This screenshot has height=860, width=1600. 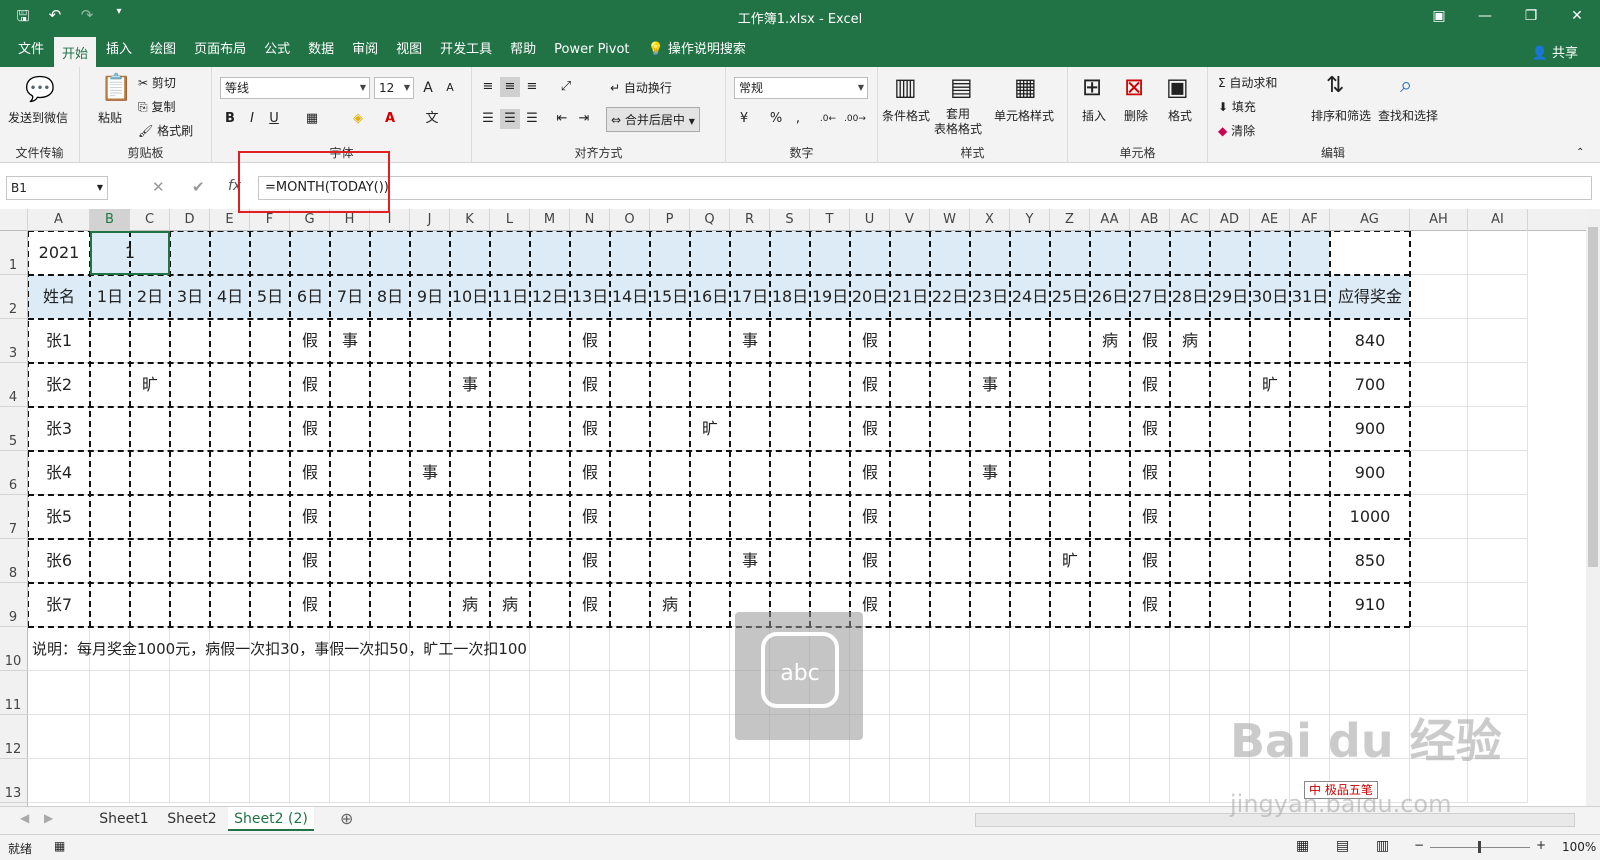 I want to click on bonus-cell: 1000, so click(x=1370, y=517).